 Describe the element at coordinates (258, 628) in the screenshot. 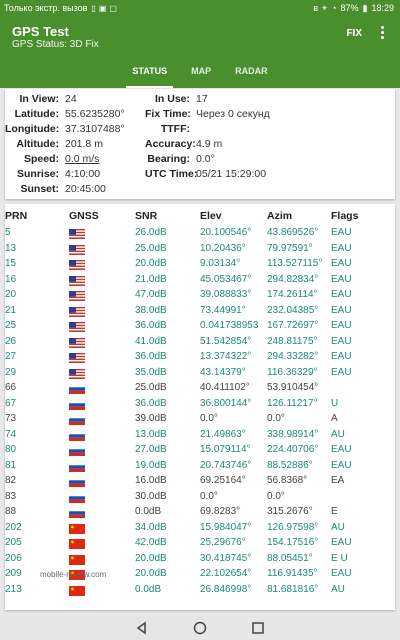

I see `recents-icon` at that location.